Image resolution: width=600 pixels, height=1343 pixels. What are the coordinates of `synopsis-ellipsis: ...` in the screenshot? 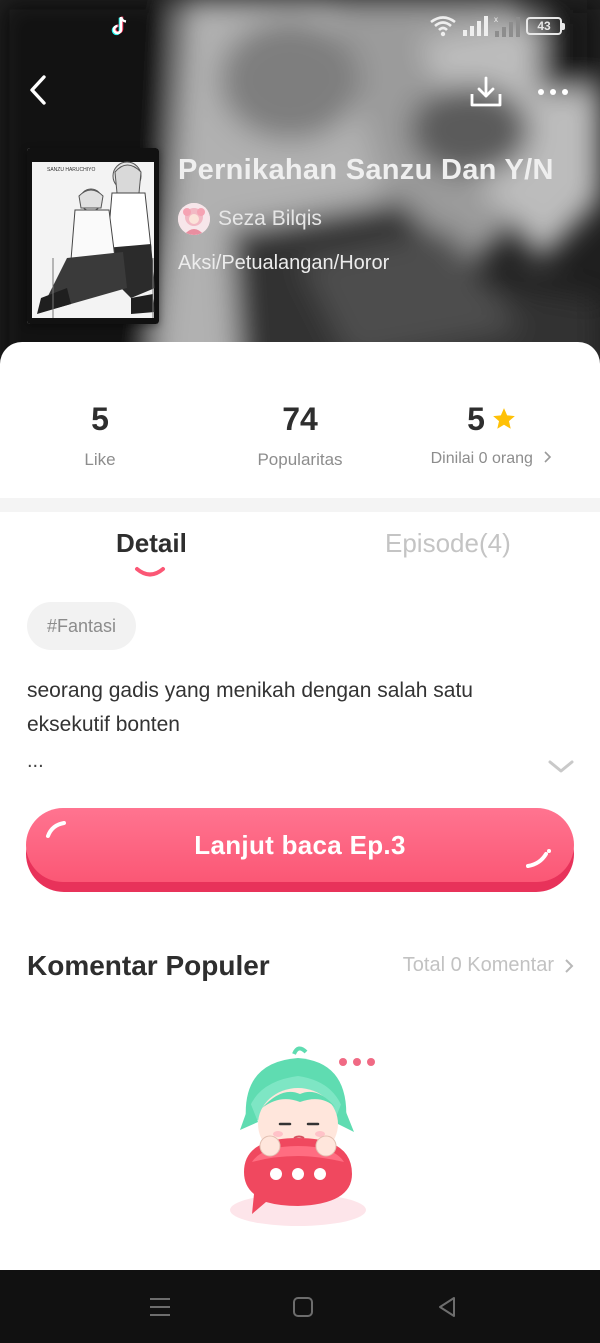 It's located at (35, 761).